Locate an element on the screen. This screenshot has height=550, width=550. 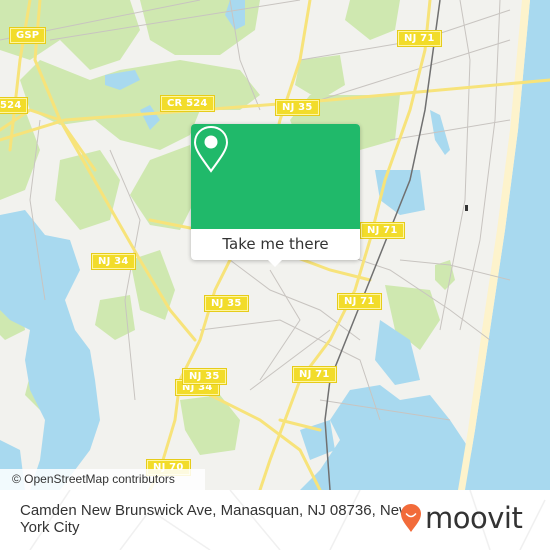
road-label-nj35-top: NJ 35 is located at coordinates (297, 107).